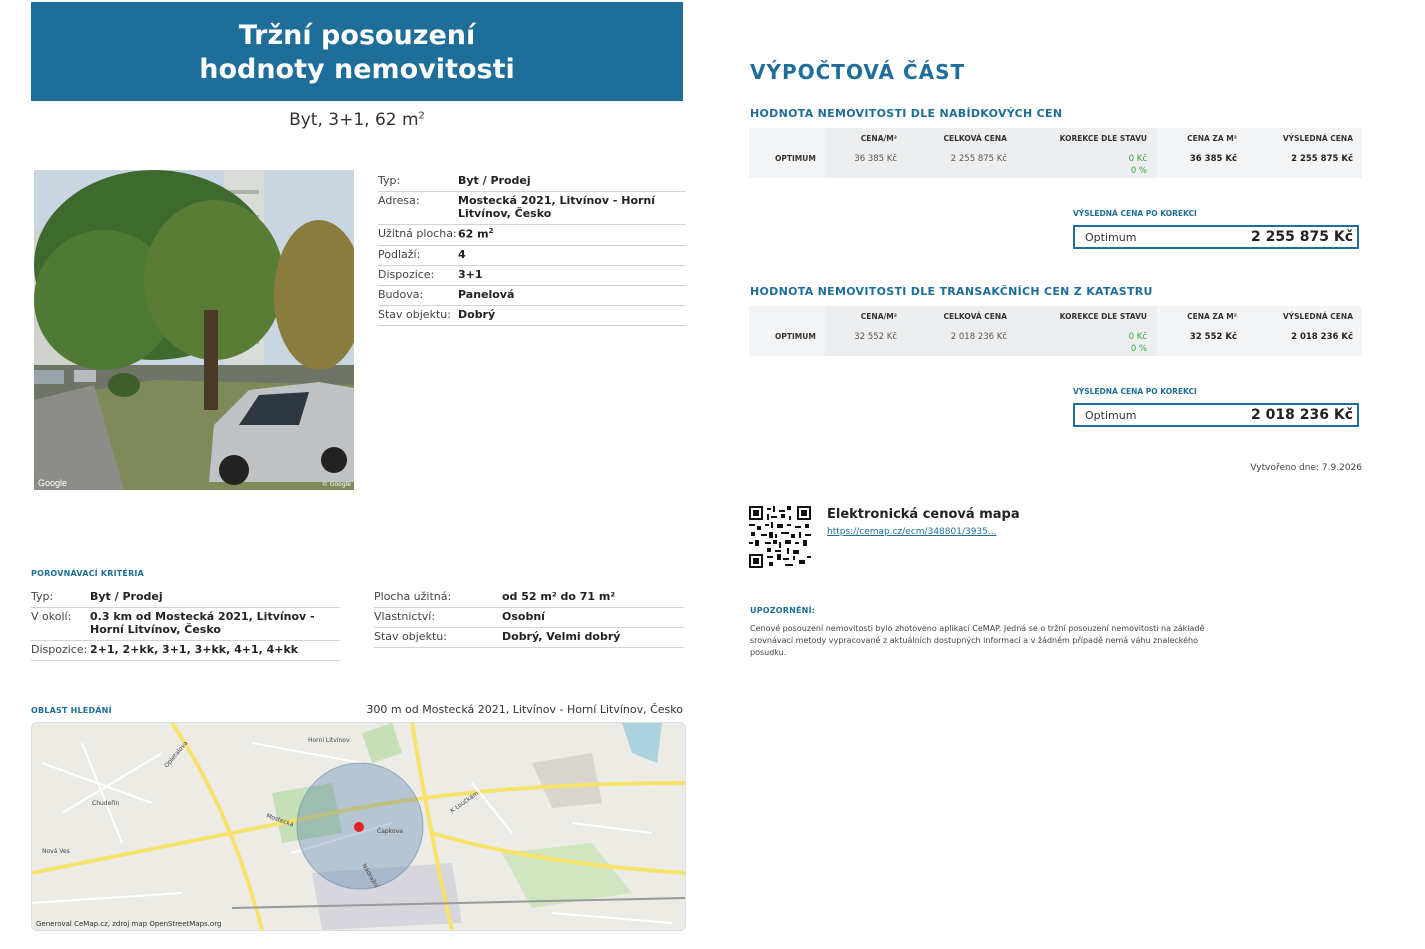  What do you see at coordinates (390, 831) in the screenshot?
I see `map-label: Čapkova` at bounding box center [390, 831].